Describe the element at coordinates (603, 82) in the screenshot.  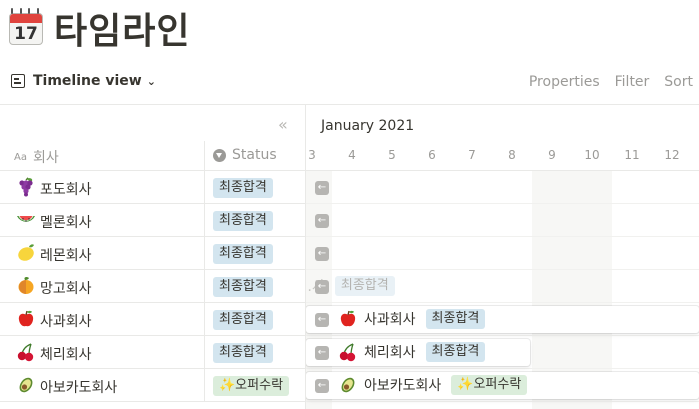
I see `view-actions: Properties Filter Sort` at that location.